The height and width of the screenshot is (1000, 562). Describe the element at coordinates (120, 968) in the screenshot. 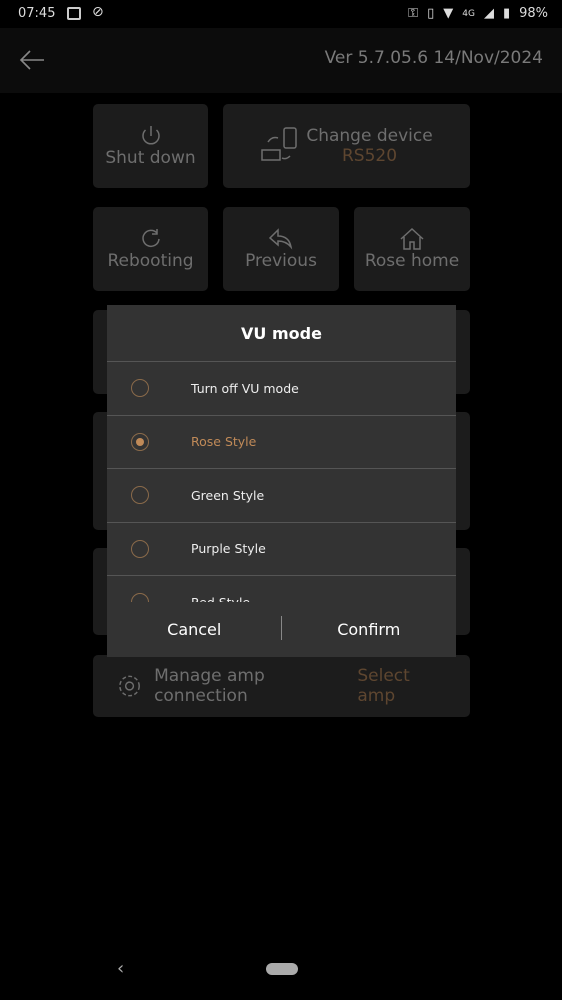

I see `nav-back-icon: ‹` at that location.